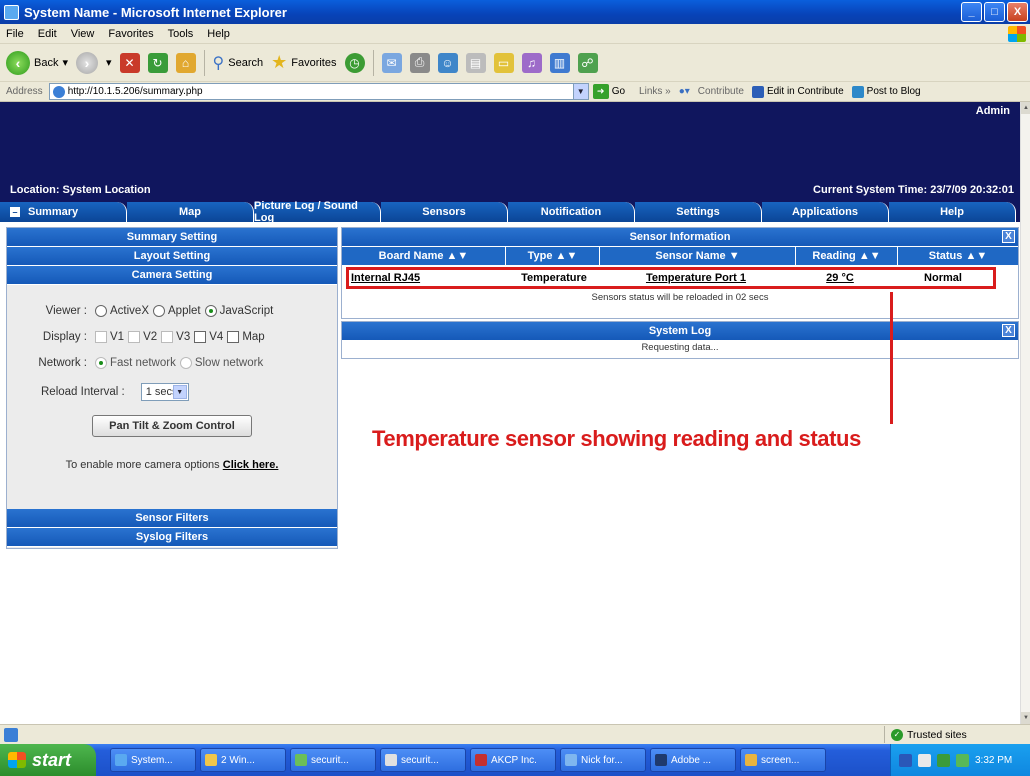 The image size is (1030, 776). I want to click on tab-notification: Notification, so click(571, 212).